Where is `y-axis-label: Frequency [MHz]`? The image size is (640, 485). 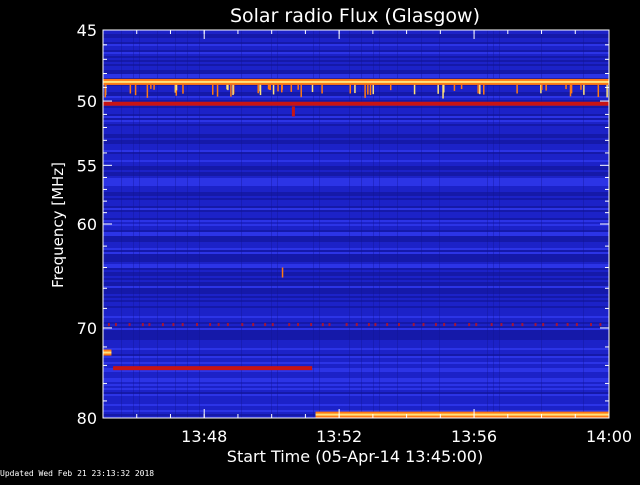 y-axis-label: Frequency [MHz] is located at coordinates (58, 225).